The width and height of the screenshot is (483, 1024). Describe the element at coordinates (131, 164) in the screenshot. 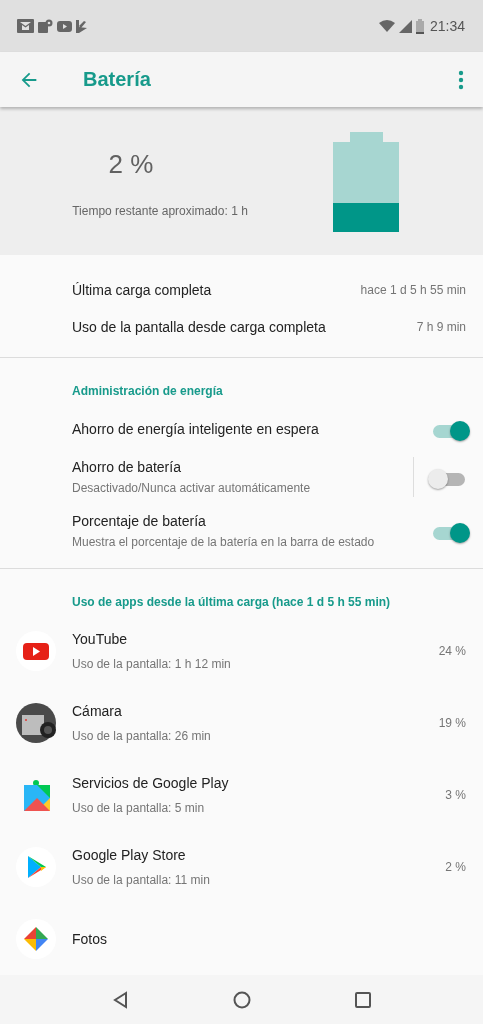

I see `battery-percentage: 2 %` at that location.